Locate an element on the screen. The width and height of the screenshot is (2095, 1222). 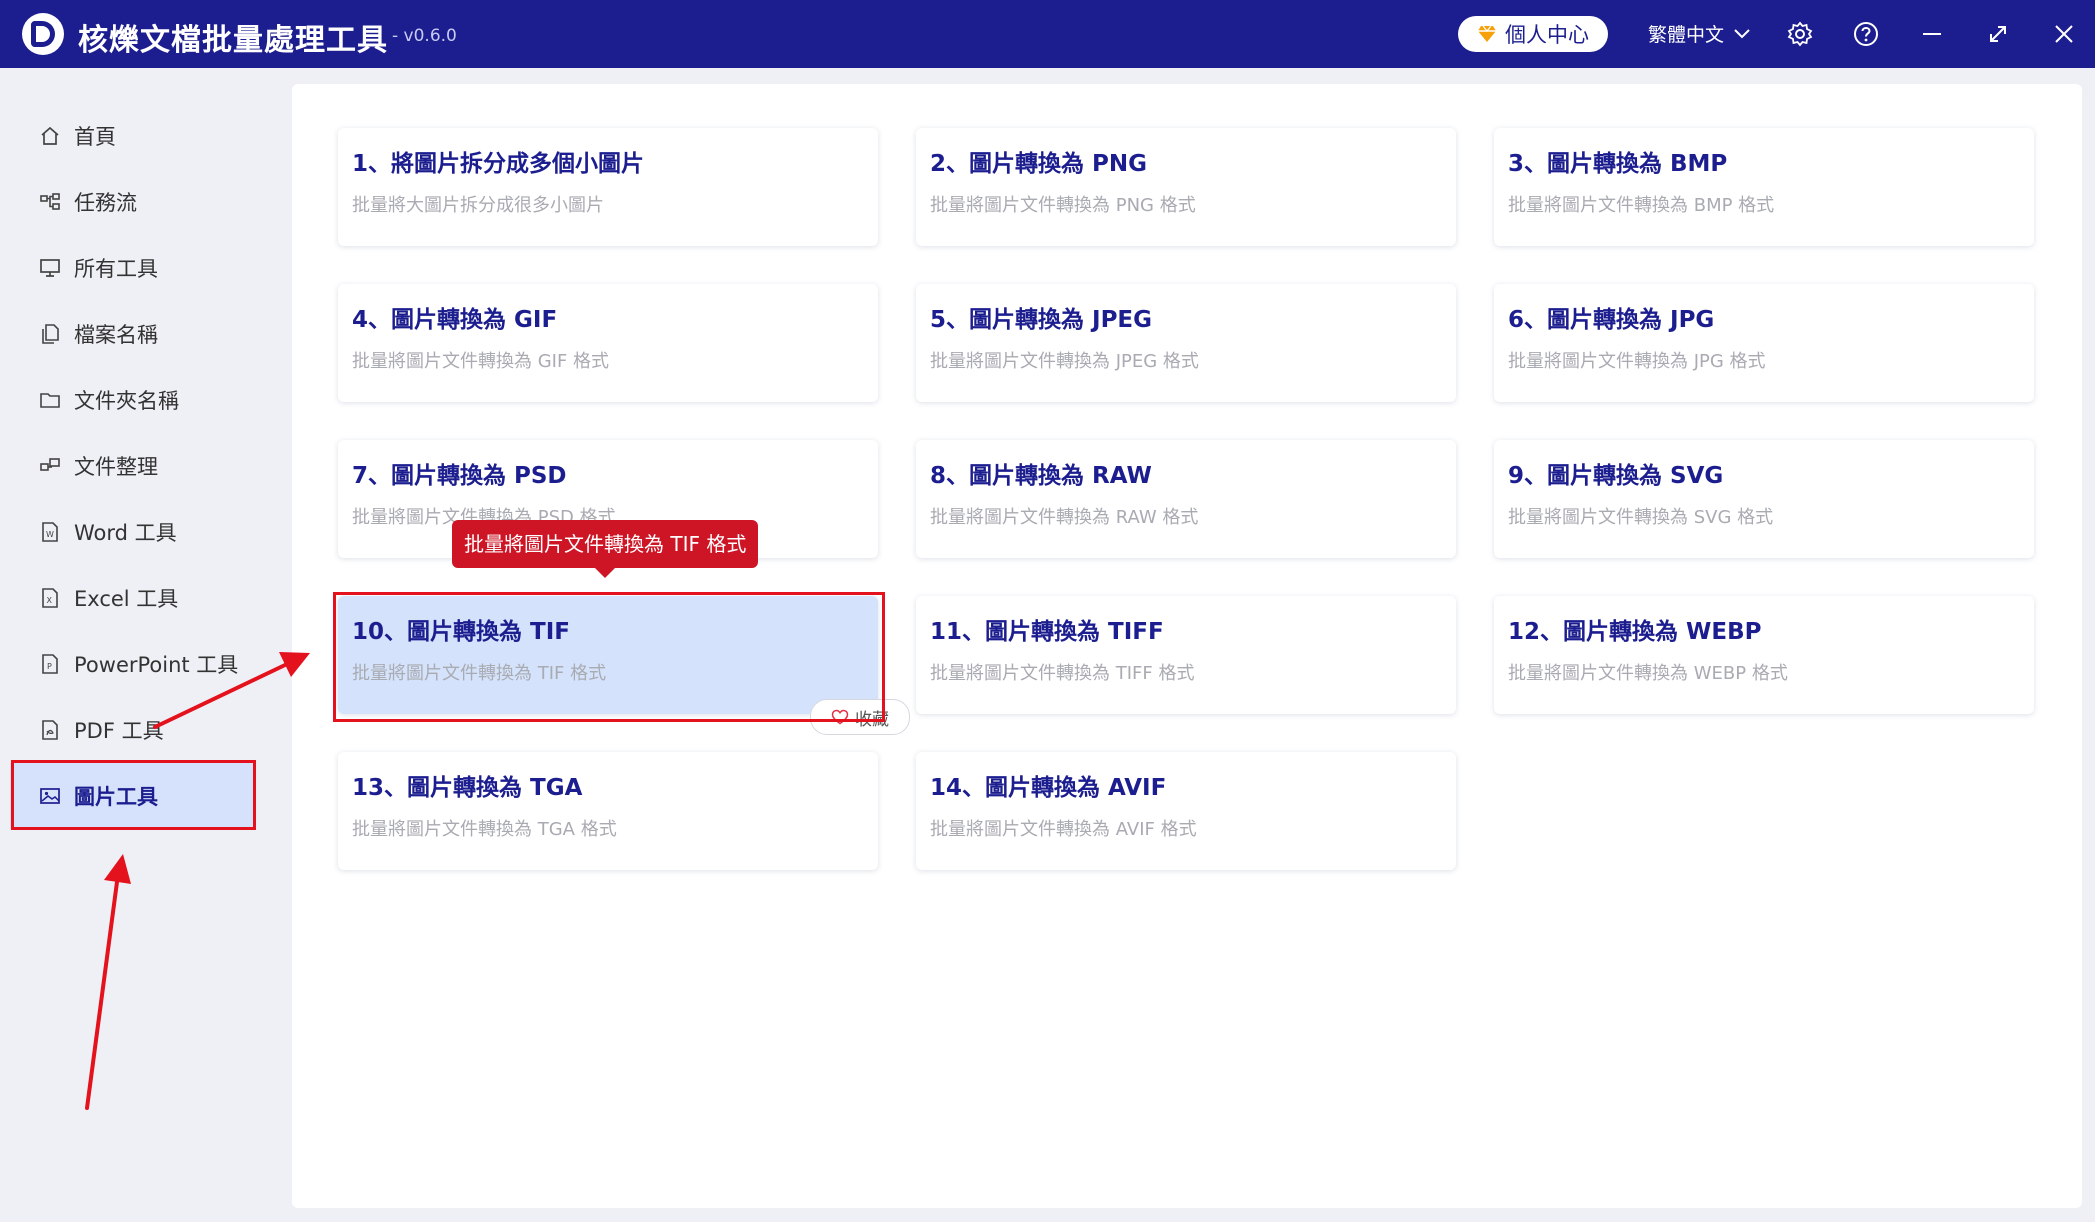
tooltip: 批量將圖片文件轉換為 TIF 格式 is located at coordinates (605, 549).